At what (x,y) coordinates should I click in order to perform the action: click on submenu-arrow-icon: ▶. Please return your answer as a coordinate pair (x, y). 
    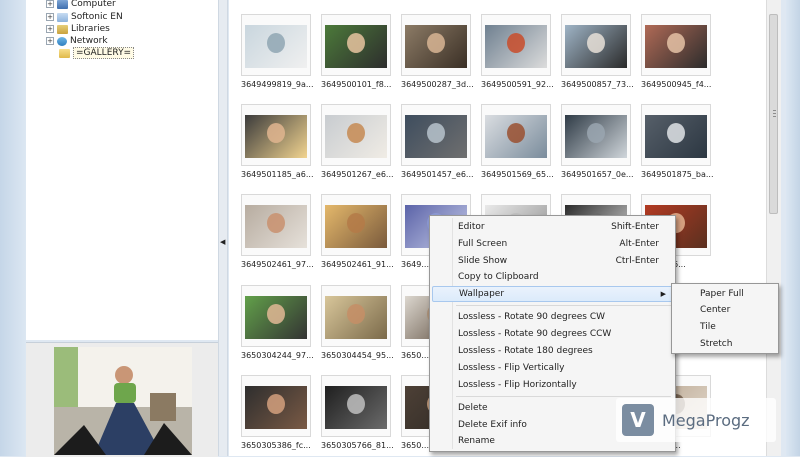
    Looking at the image, I should click on (663, 294).